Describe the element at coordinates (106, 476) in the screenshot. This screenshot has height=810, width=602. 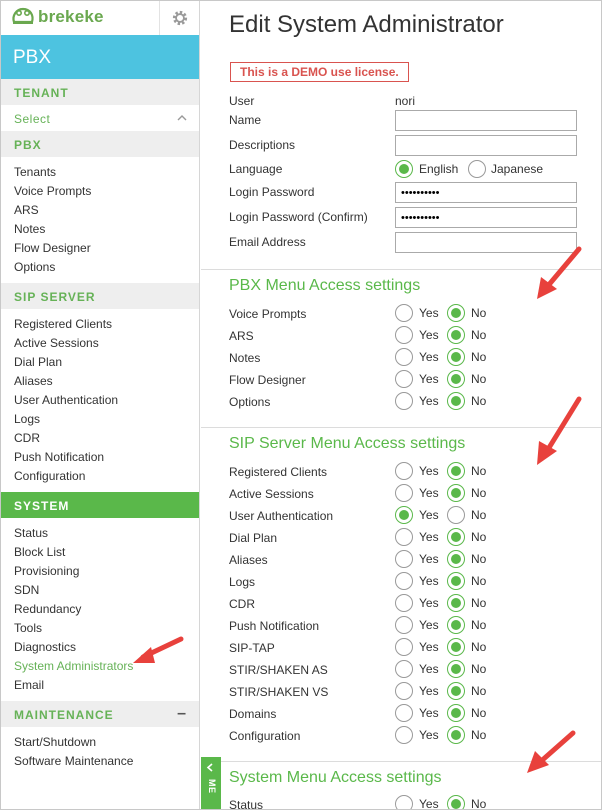
I see `sidebar-item-configuration: Configuration` at that location.